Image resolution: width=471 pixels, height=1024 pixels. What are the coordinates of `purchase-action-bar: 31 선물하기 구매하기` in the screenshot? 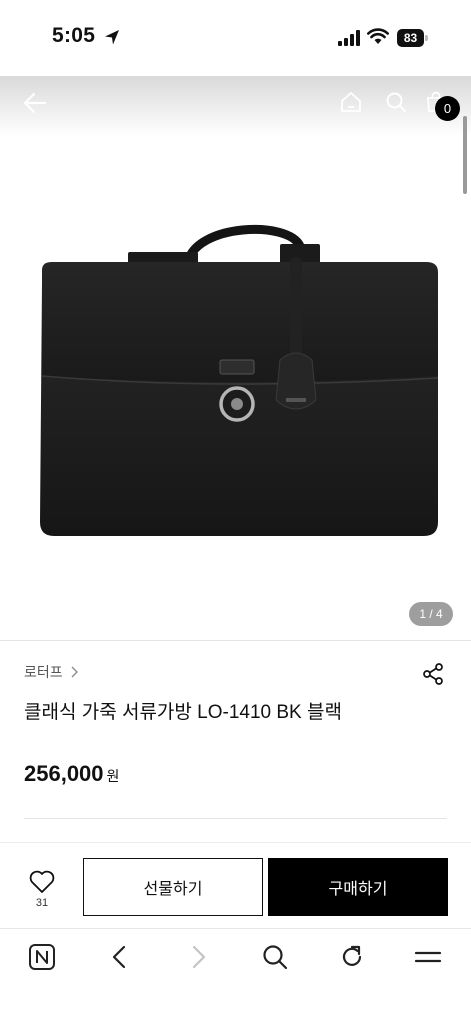 It's located at (235, 885).